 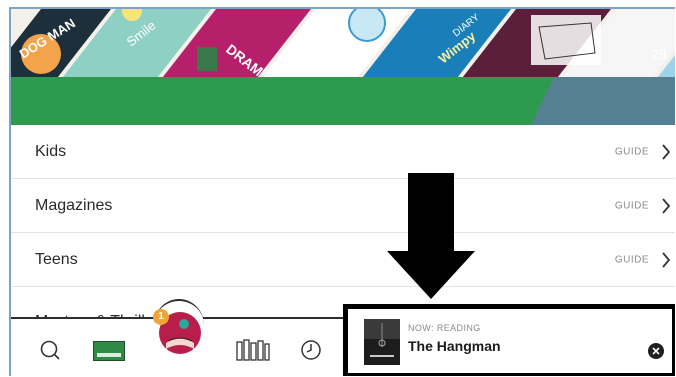 What do you see at coordinates (343, 206) in the screenshot?
I see `category-row-magazines: Magazines GUIDE` at bounding box center [343, 206].